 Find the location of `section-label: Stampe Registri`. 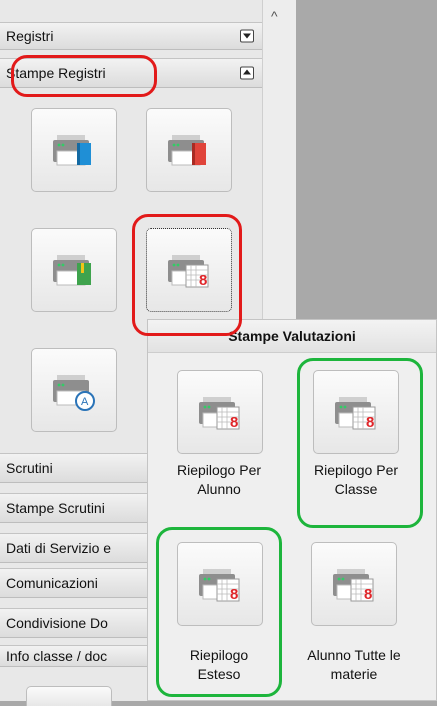

section-label: Stampe Registri is located at coordinates (56, 73).